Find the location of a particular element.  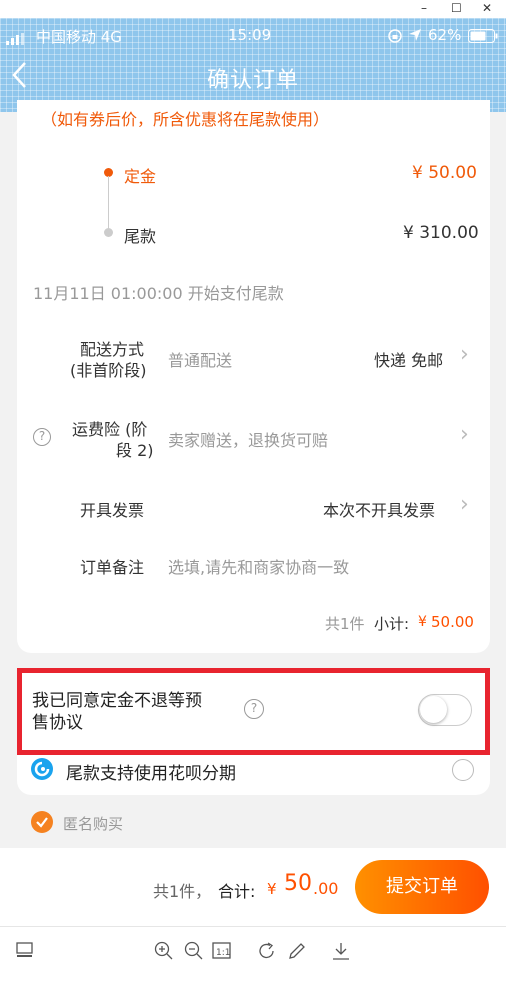

invoice-label: 开具发票 is located at coordinates (112, 510).